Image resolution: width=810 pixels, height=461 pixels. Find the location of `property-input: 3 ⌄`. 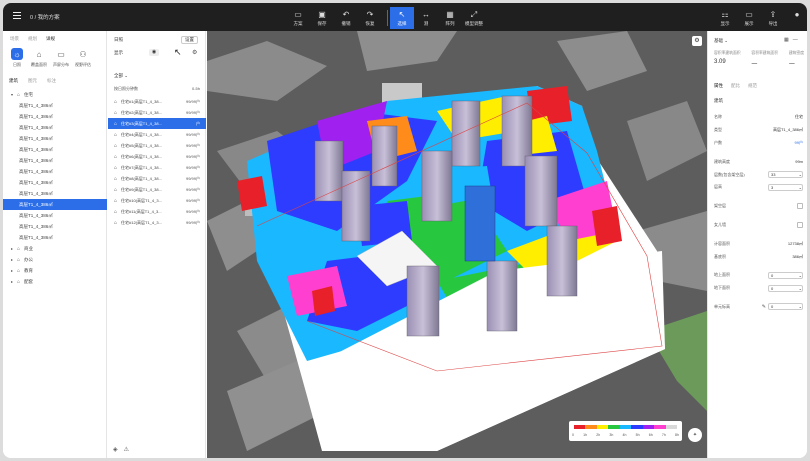

property-input: 3 ⌄ is located at coordinates (785, 187).